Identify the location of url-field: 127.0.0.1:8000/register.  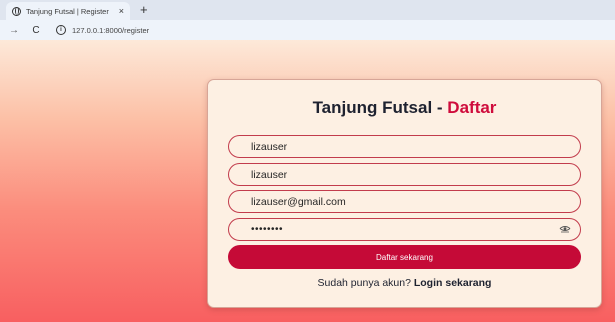
(110, 30).